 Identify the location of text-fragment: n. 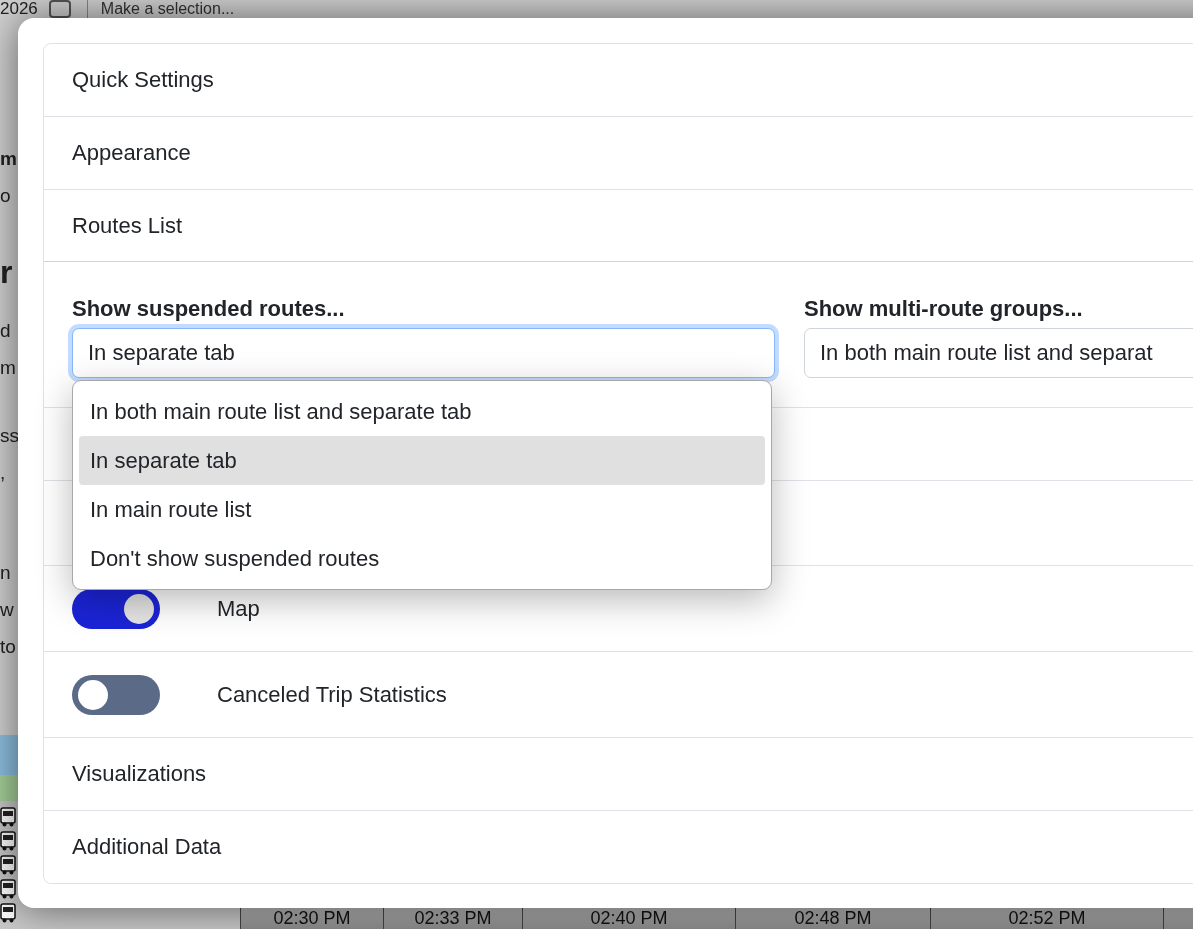
(6, 573).